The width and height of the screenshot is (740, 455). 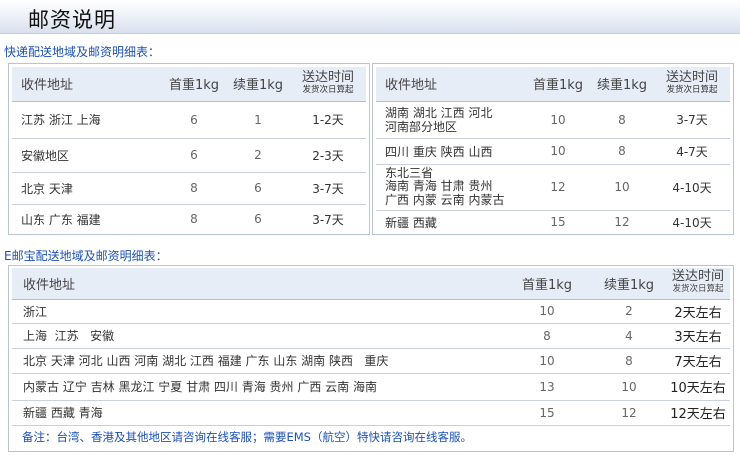 I want to click on delivery-time-cell: 2-3天, so click(x=328, y=155).